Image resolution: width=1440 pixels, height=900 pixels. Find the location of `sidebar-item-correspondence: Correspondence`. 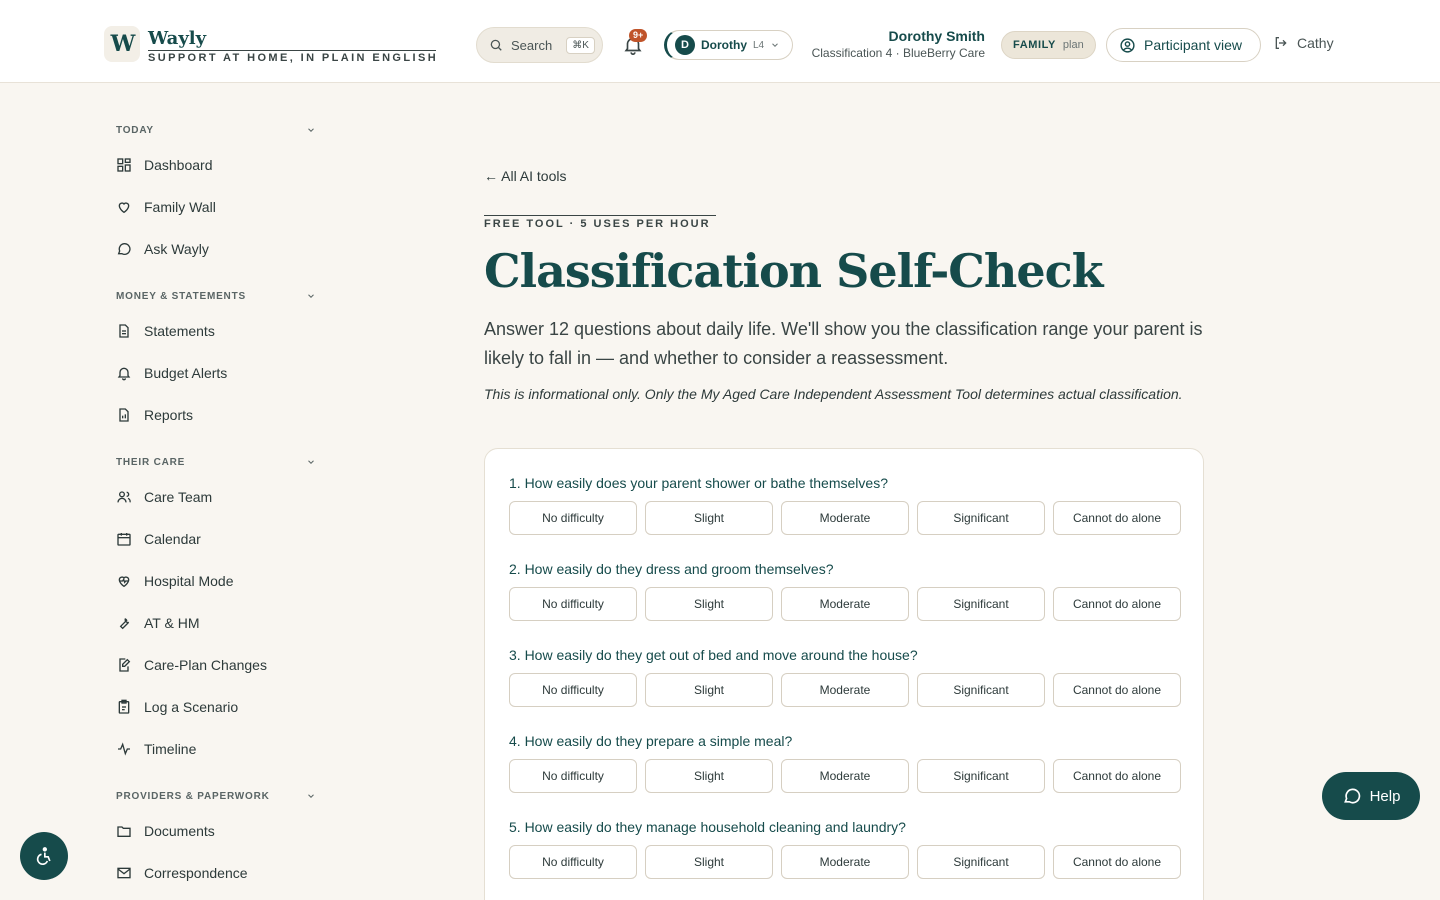

sidebar-item-correspondence: Correspondence is located at coordinates (182, 873).